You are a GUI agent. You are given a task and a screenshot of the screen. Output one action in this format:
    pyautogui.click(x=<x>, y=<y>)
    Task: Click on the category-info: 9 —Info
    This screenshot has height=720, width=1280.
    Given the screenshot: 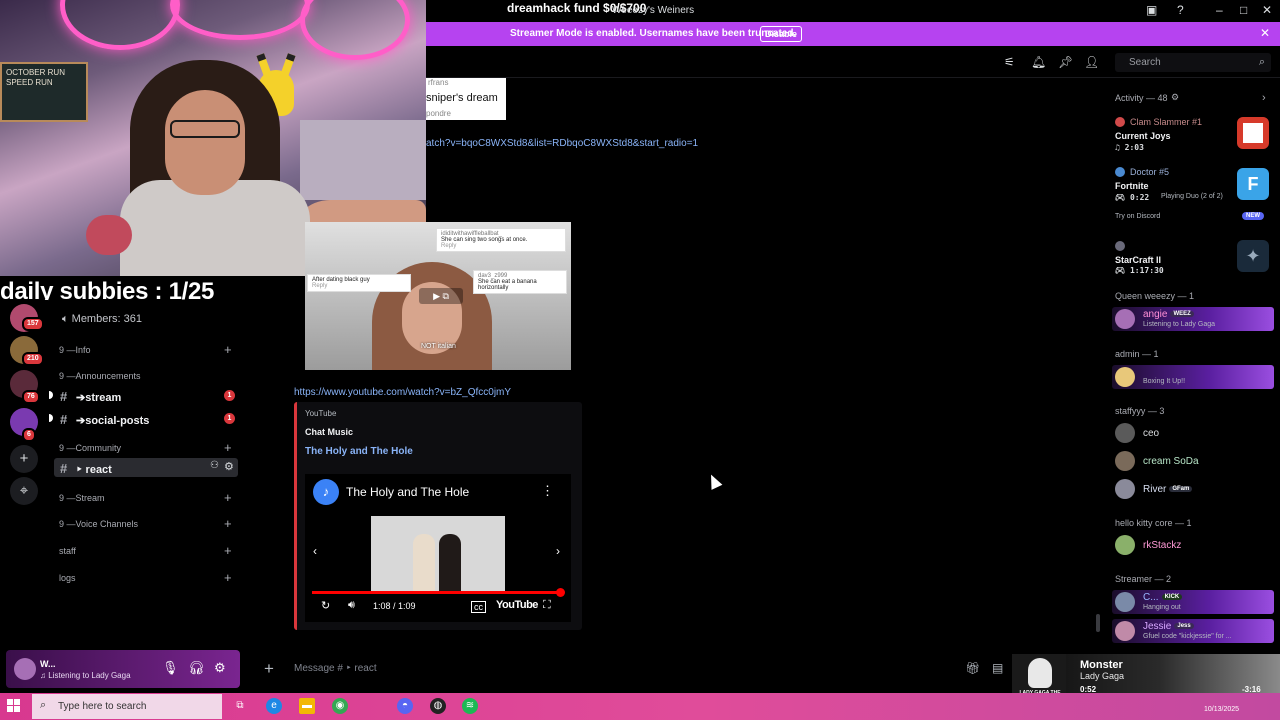 What is the action you would take?
    pyautogui.click(x=75, y=350)
    